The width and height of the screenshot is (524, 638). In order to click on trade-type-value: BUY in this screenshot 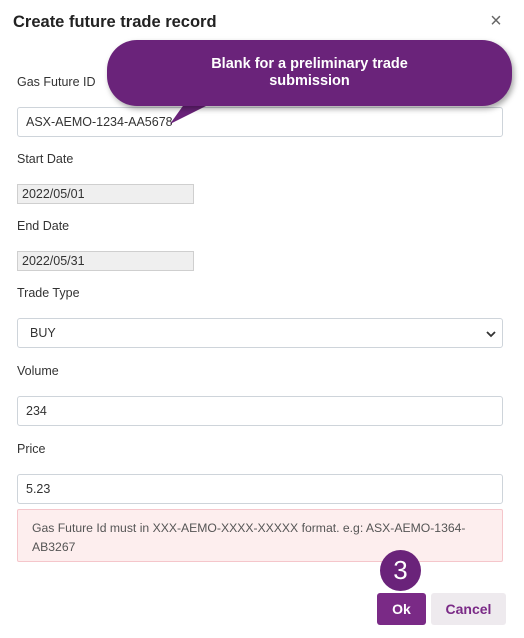, I will do `click(43, 333)`.